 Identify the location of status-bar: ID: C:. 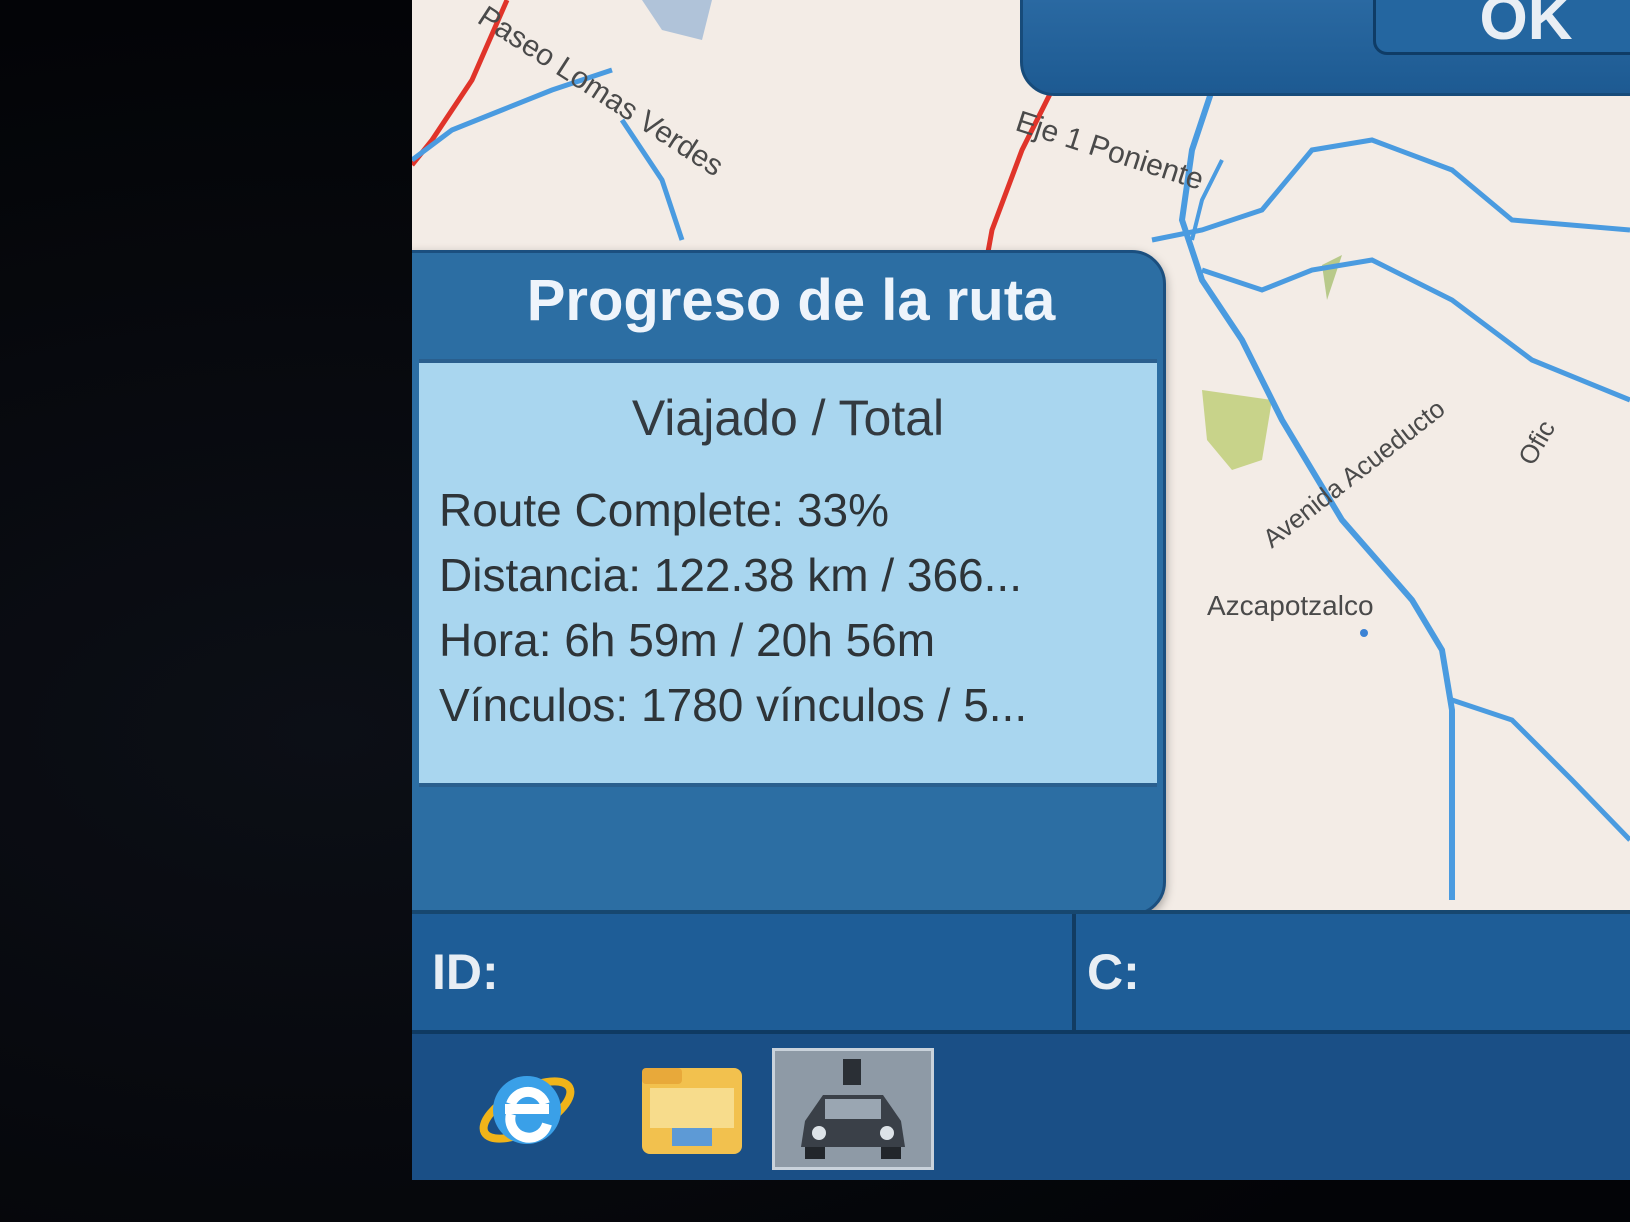
(1021, 972).